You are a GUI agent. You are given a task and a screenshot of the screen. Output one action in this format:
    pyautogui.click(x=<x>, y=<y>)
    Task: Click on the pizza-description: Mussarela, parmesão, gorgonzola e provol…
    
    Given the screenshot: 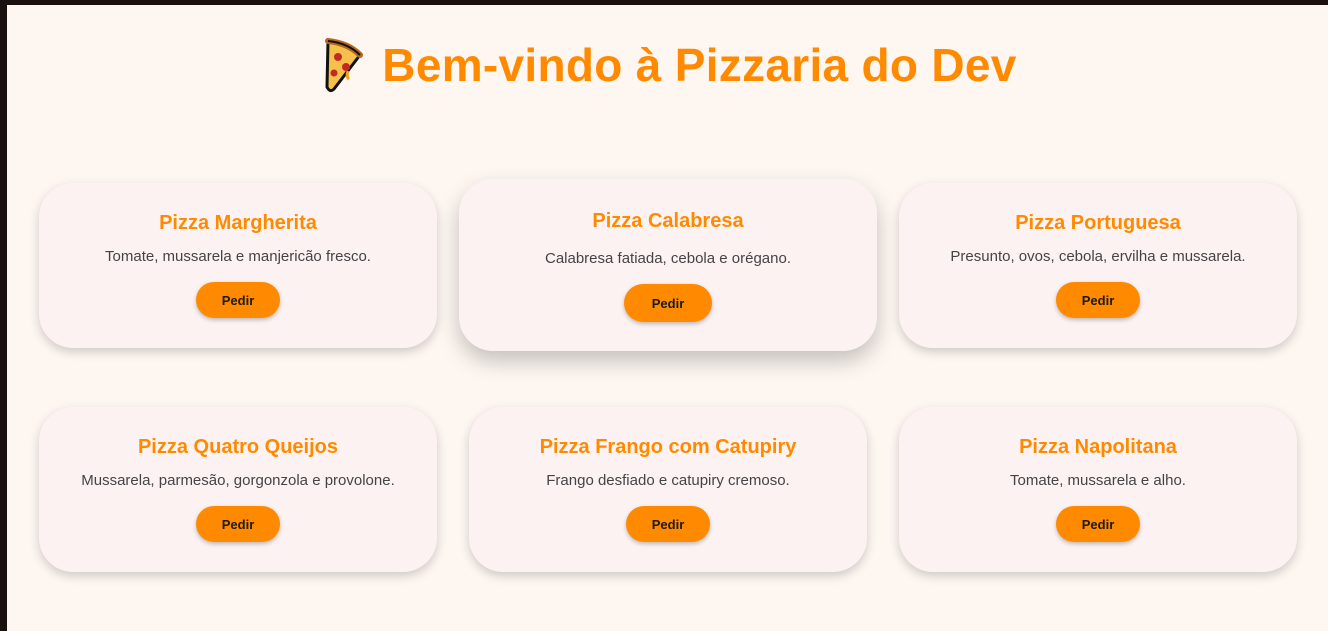 What is the action you would take?
    pyautogui.click(x=238, y=480)
    